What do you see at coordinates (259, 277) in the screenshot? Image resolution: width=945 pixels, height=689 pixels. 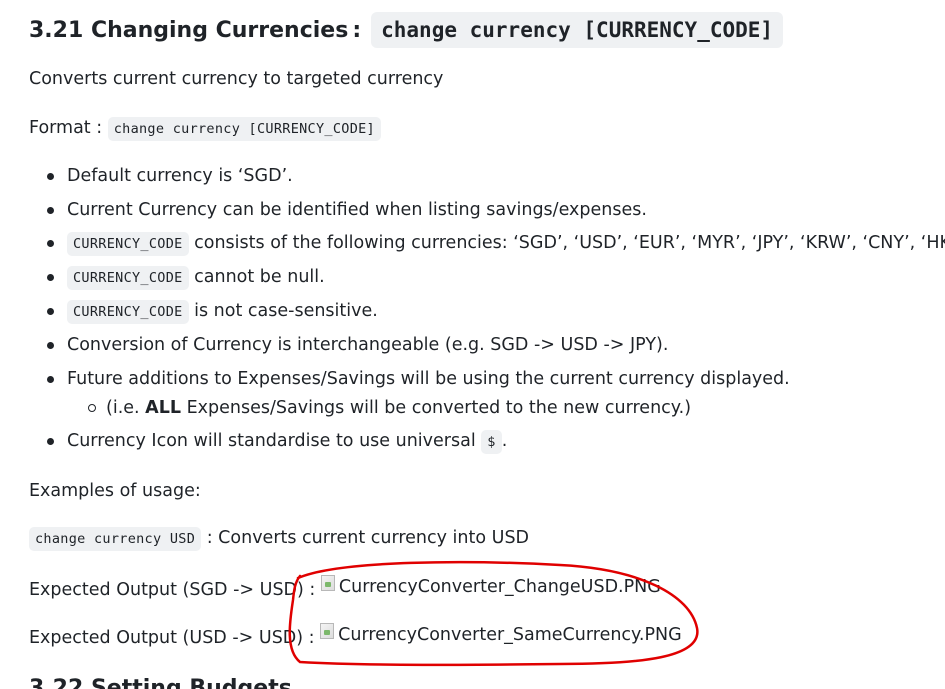 I see `list-item-text-rest: cannot be null.` at bounding box center [259, 277].